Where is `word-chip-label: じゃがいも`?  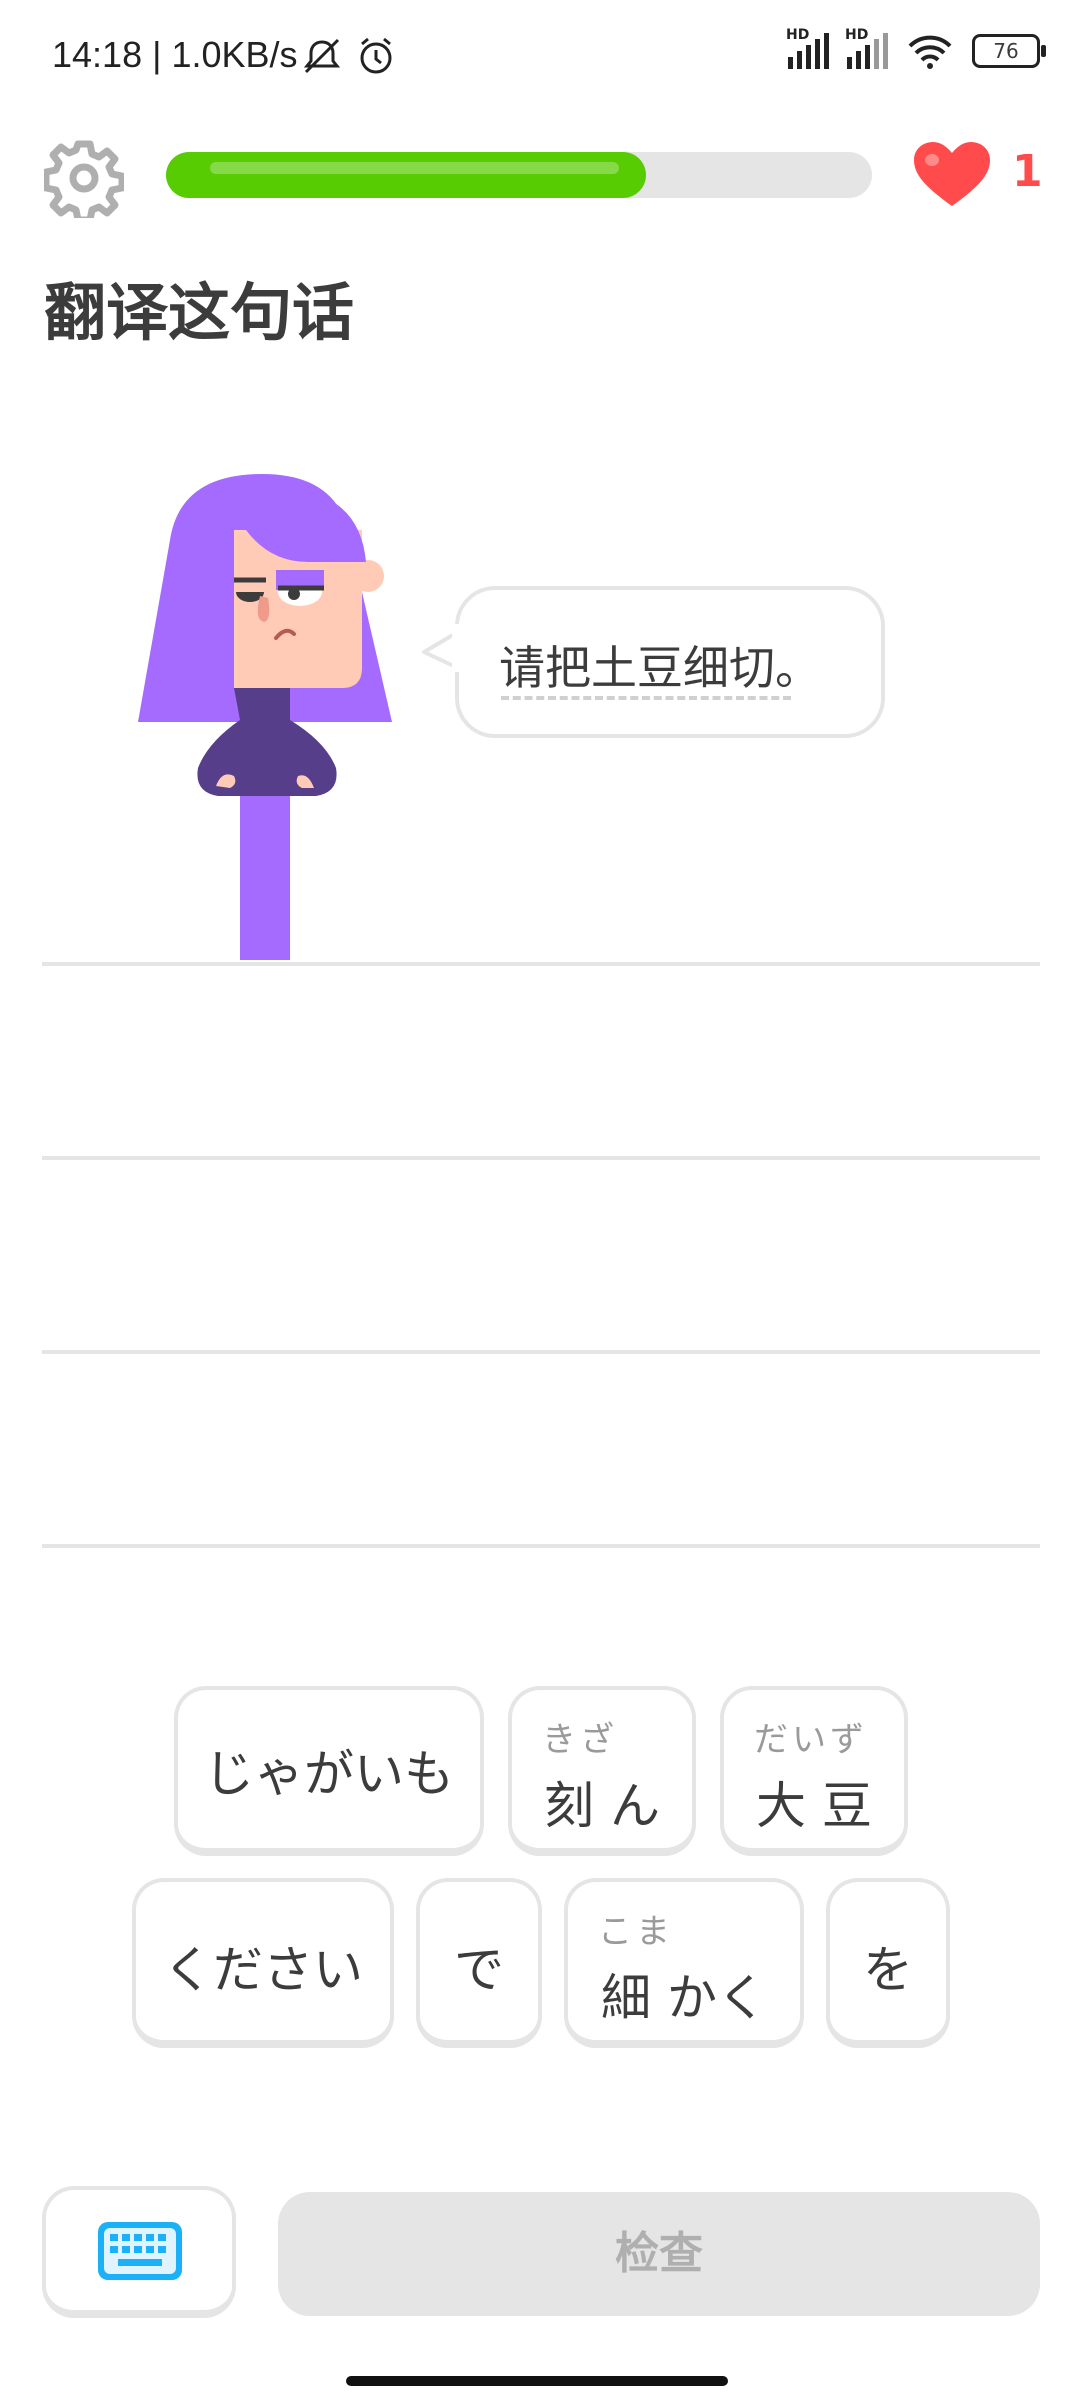 word-chip-label: じゃがいも is located at coordinates (329, 1774).